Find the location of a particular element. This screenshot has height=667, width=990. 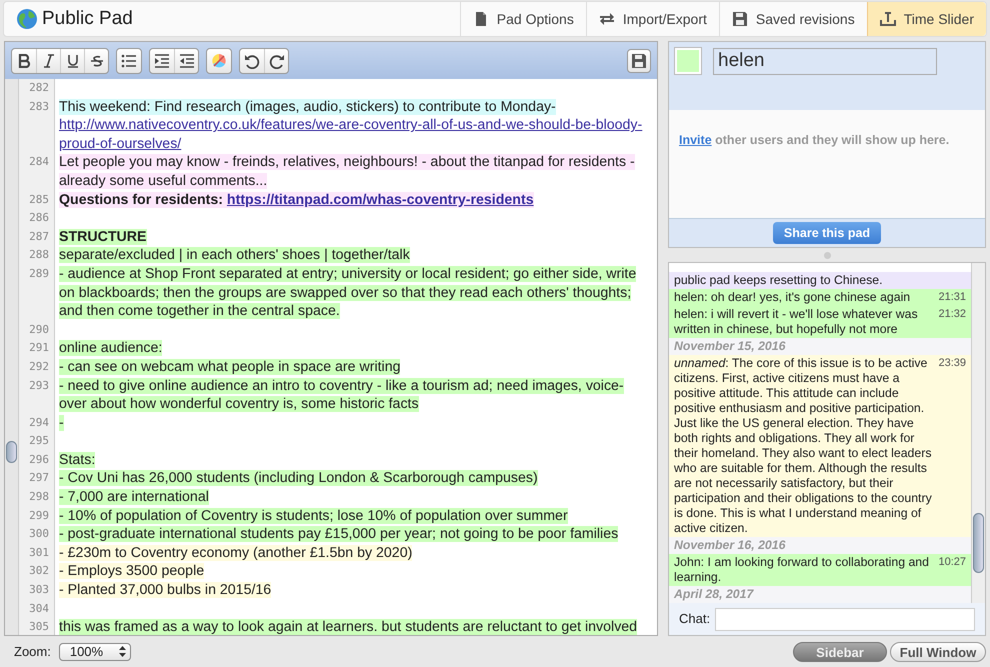

indent-icon is located at coordinates (162, 60).